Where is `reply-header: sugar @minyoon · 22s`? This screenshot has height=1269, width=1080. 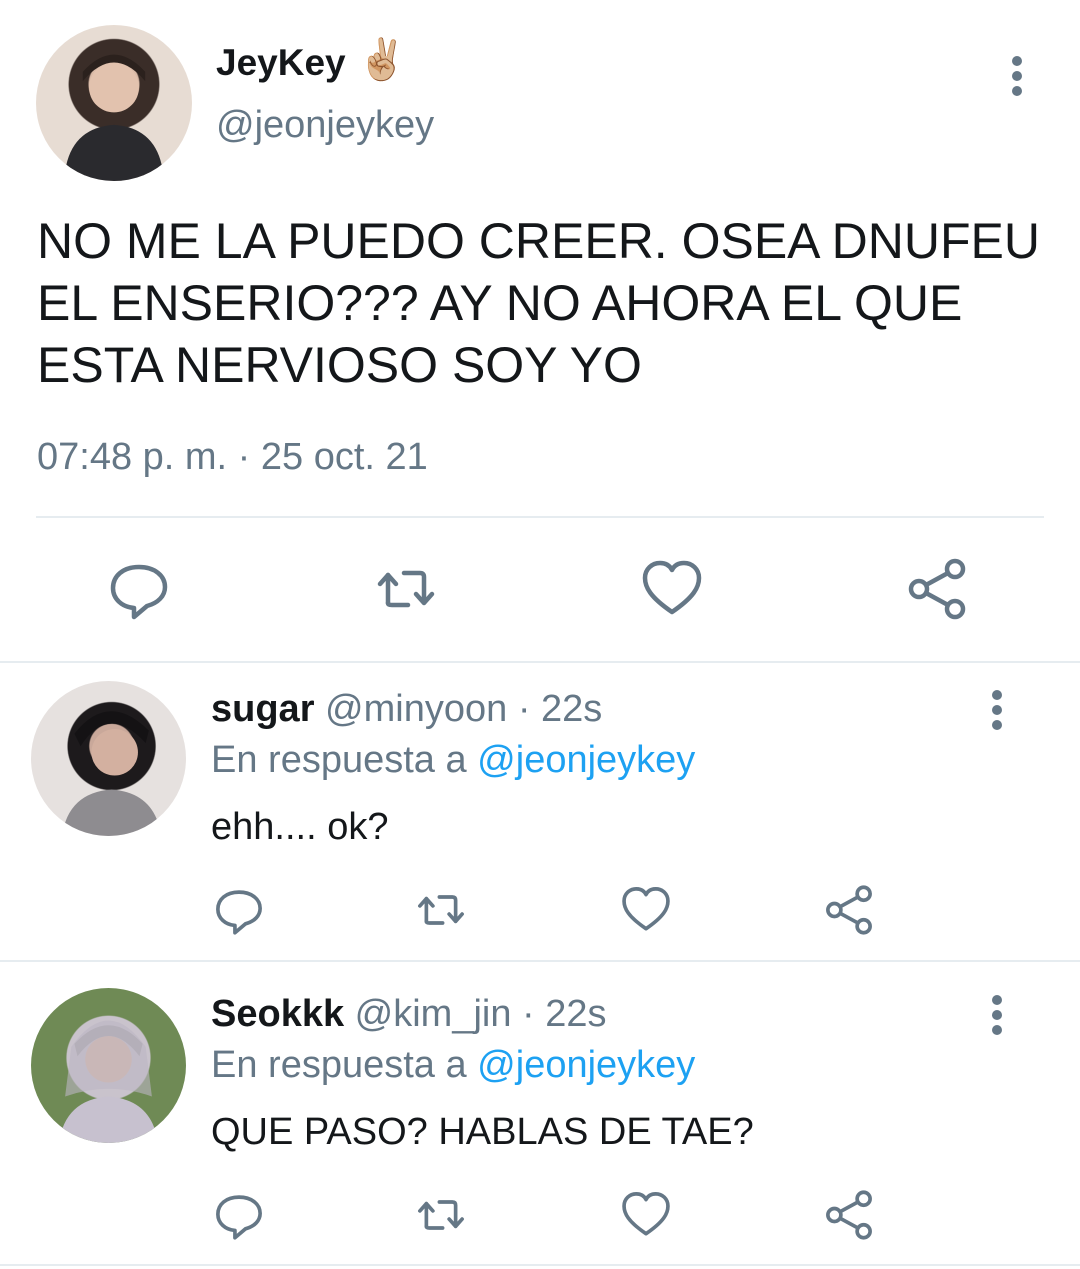 reply-header: sugar @minyoon · 22s is located at coordinates (406, 709).